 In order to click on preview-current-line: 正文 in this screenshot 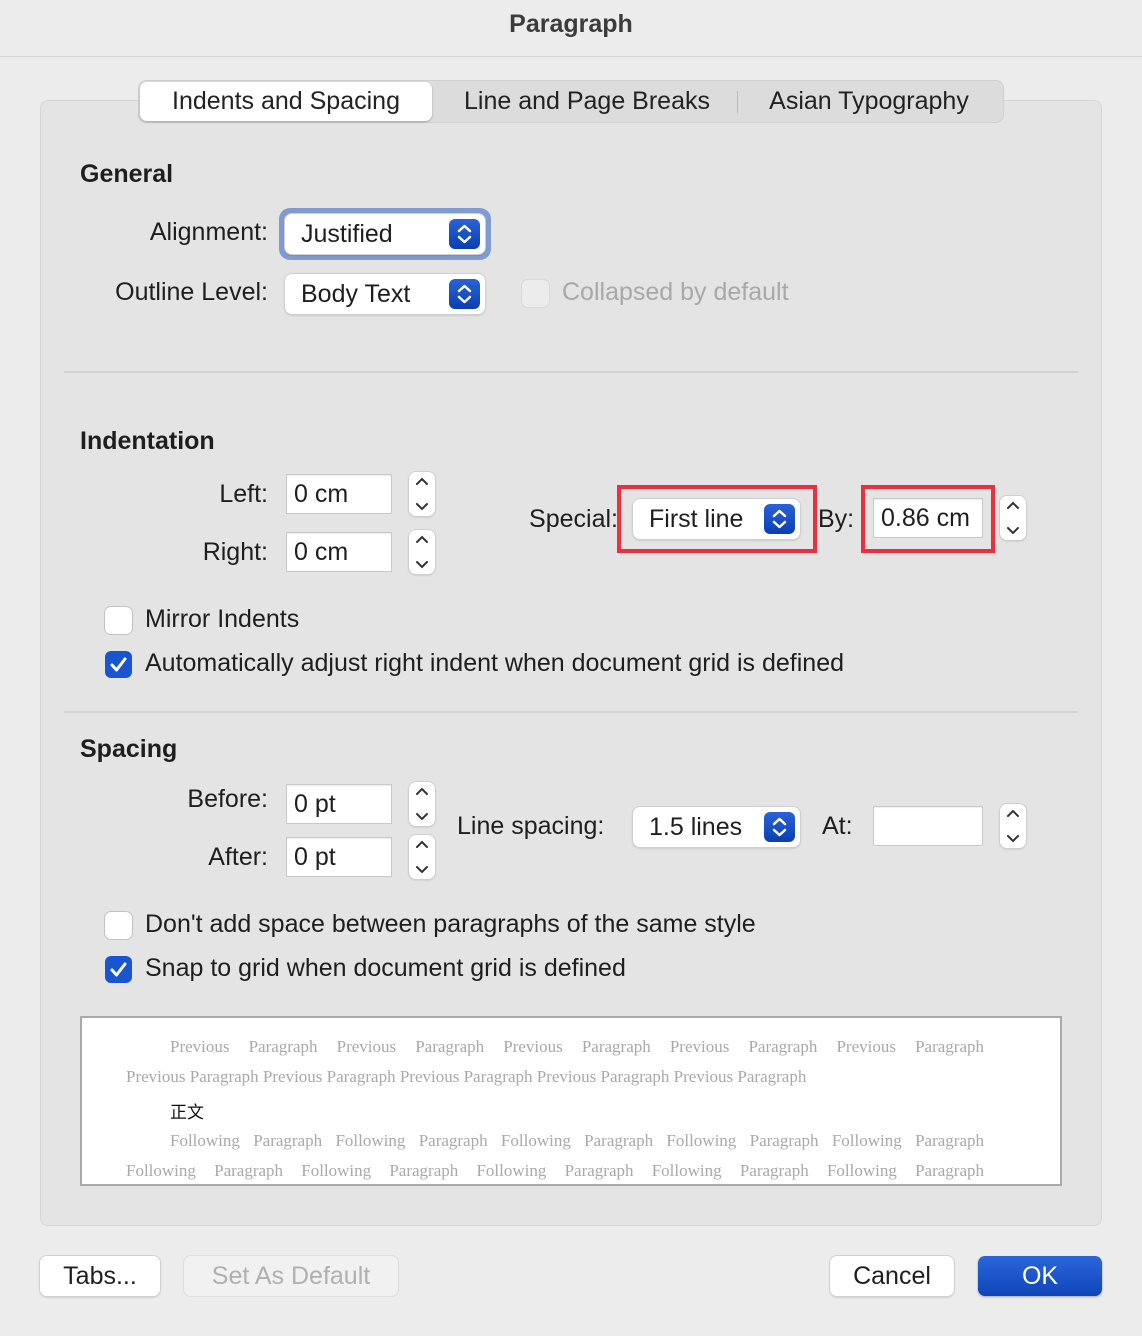, I will do `click(187, 1112)`.